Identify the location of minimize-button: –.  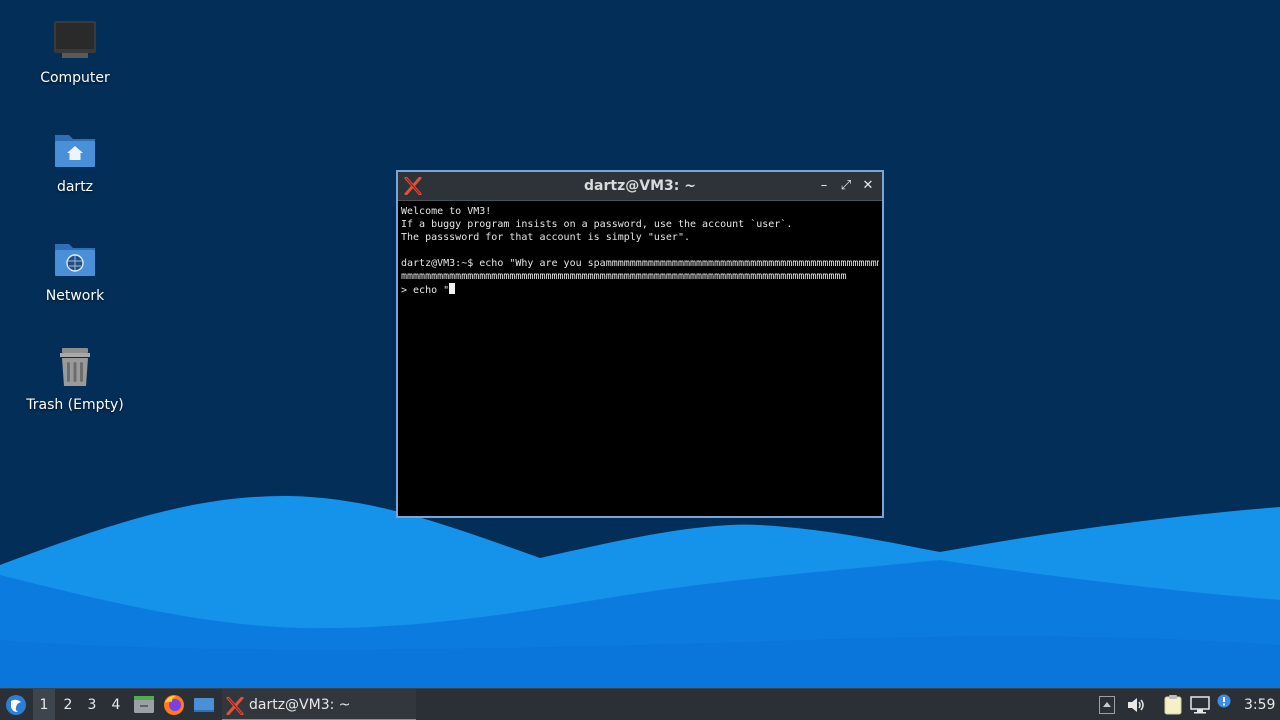
(824, 186).